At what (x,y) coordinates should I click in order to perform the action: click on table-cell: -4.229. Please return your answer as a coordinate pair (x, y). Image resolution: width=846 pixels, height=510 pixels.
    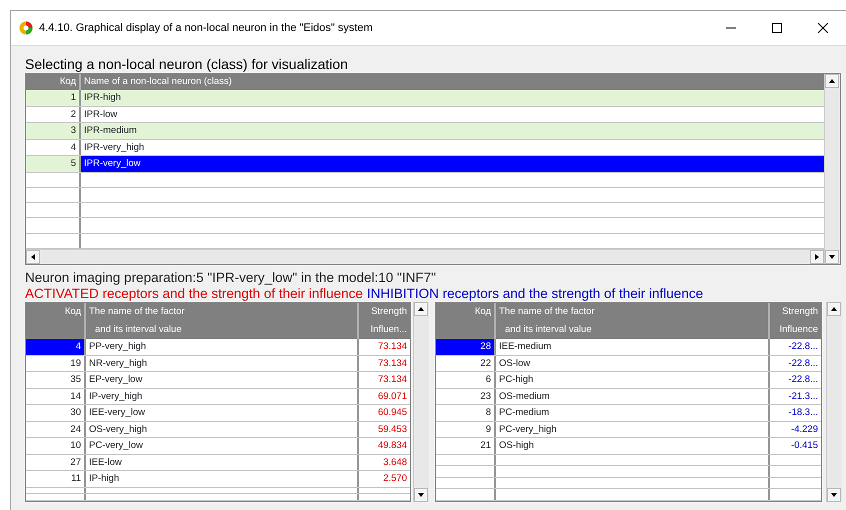
    Looking at the image, I should click on (794, 429).